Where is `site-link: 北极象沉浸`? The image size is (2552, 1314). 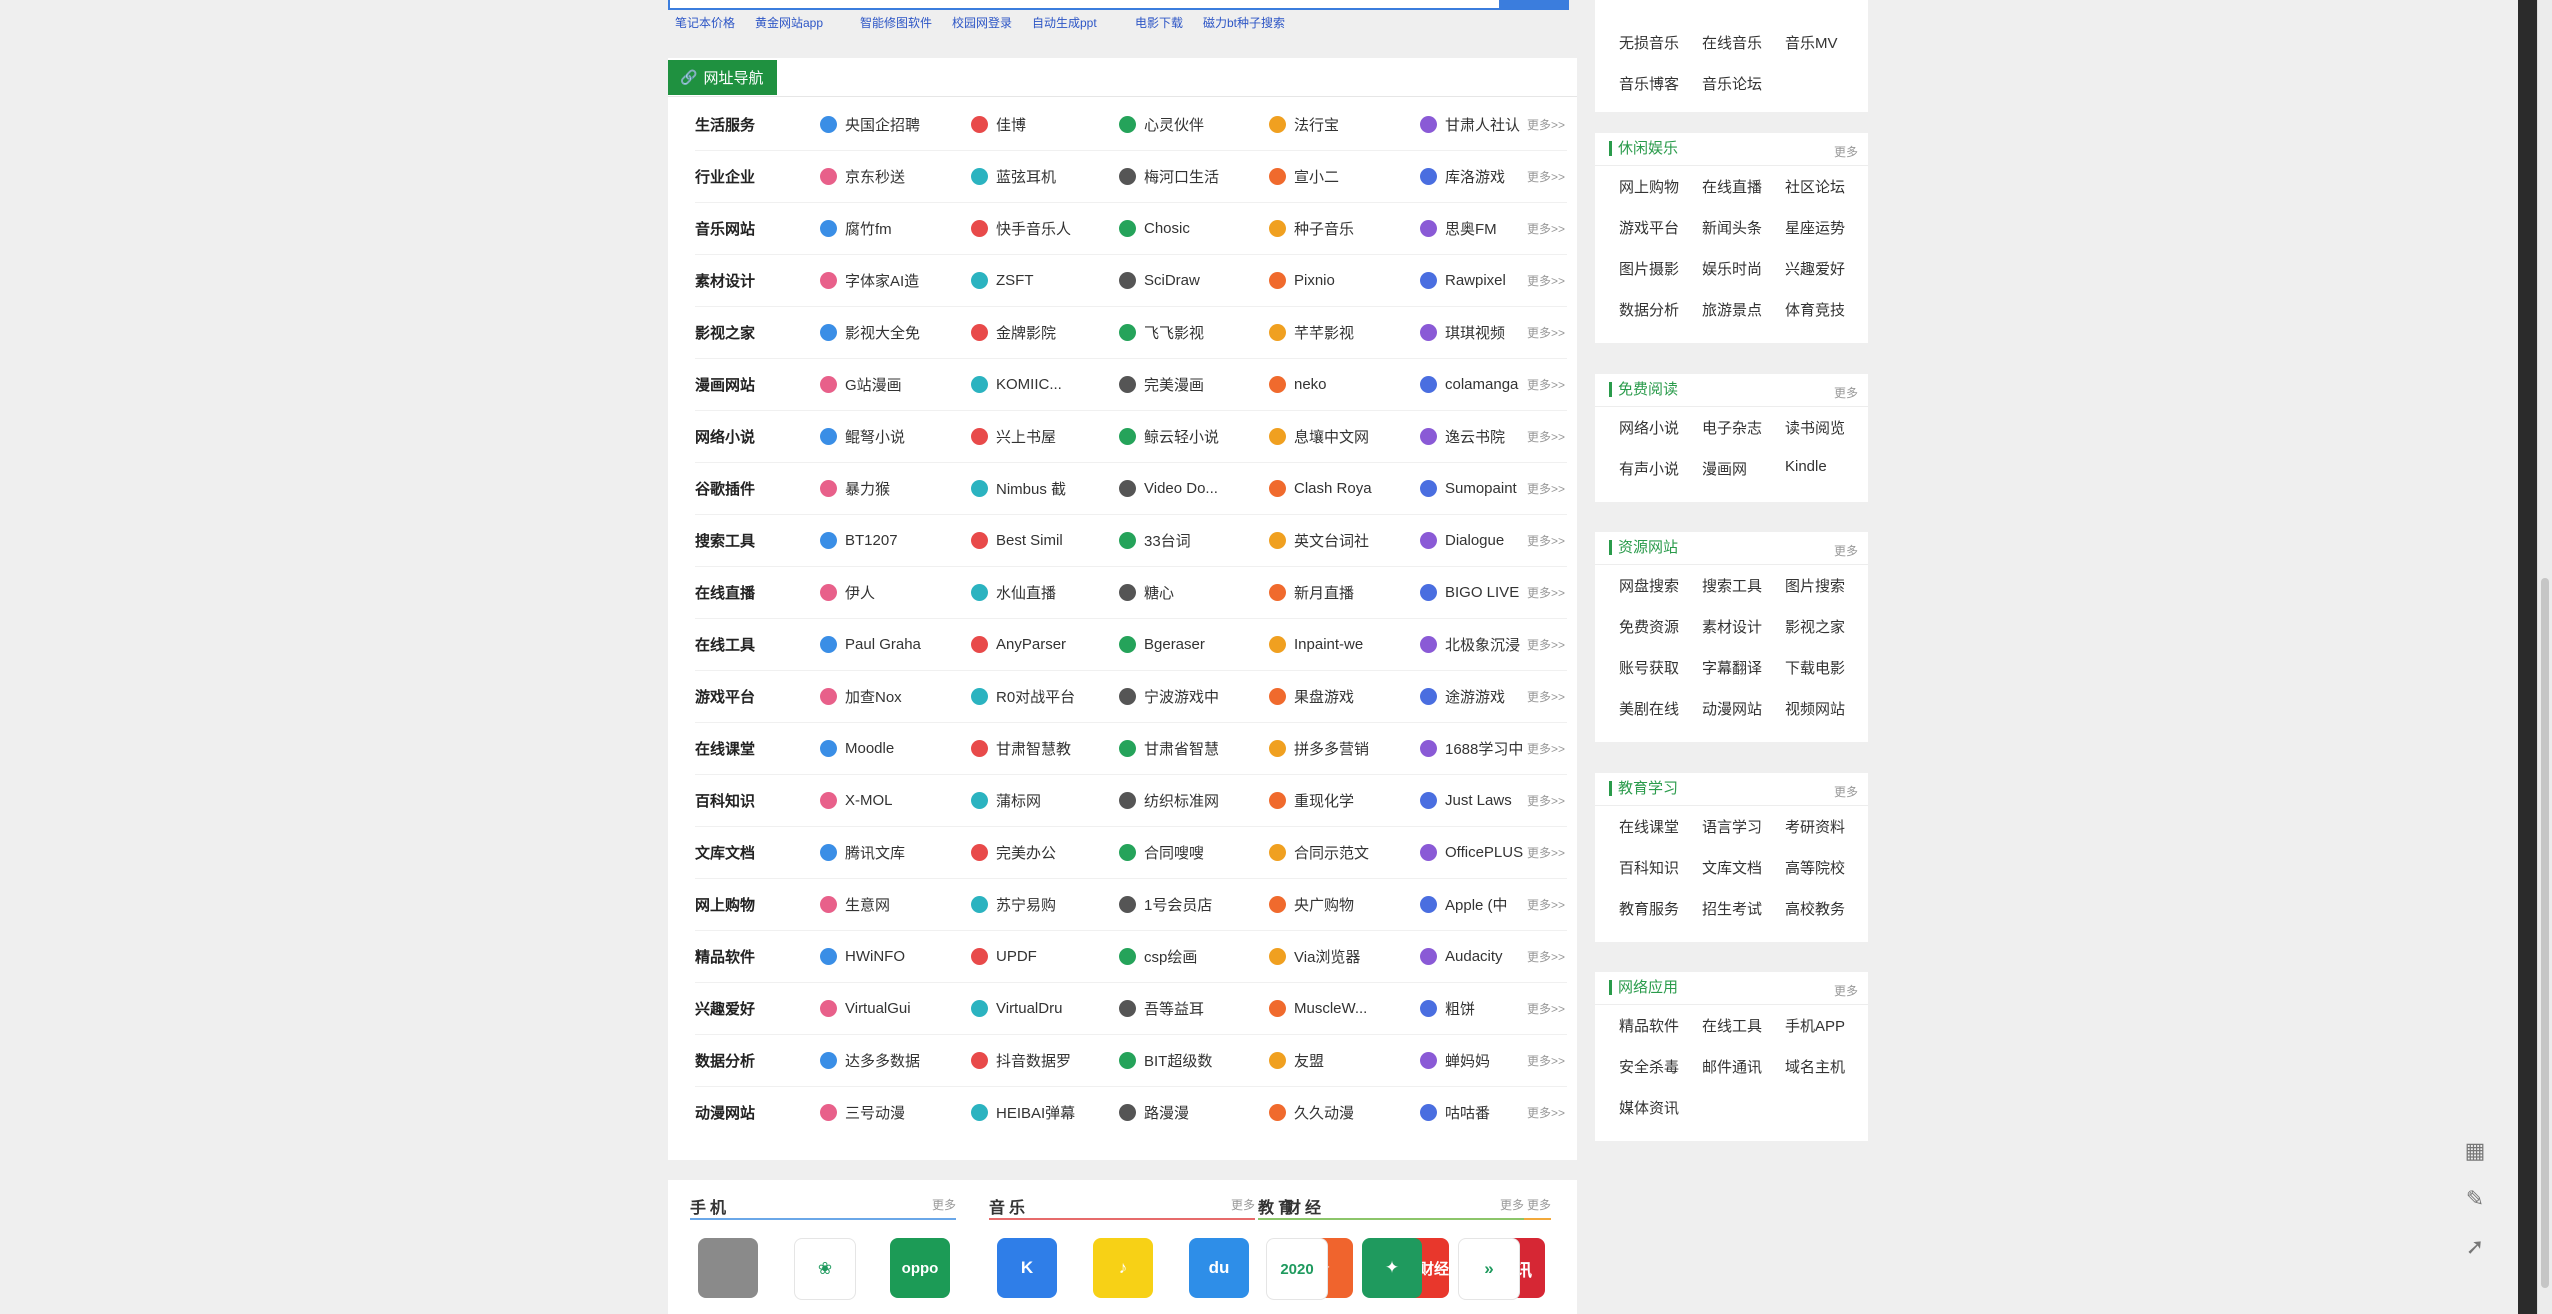
site-link: 北极象沉浸 is located at coordinates (1470, 644).